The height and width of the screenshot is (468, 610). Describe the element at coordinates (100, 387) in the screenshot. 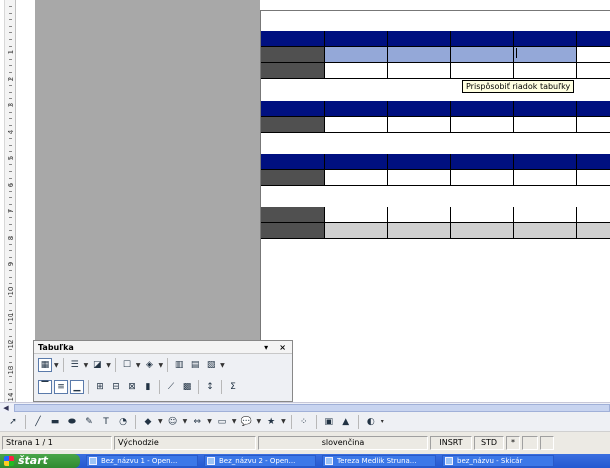

I see `insert-row-icon: ⊞` at that location.